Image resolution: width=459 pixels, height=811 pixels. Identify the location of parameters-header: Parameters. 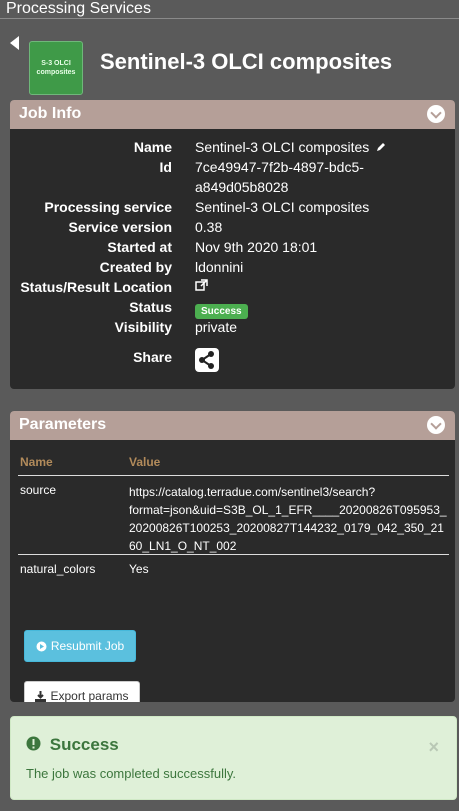
(232, 425).